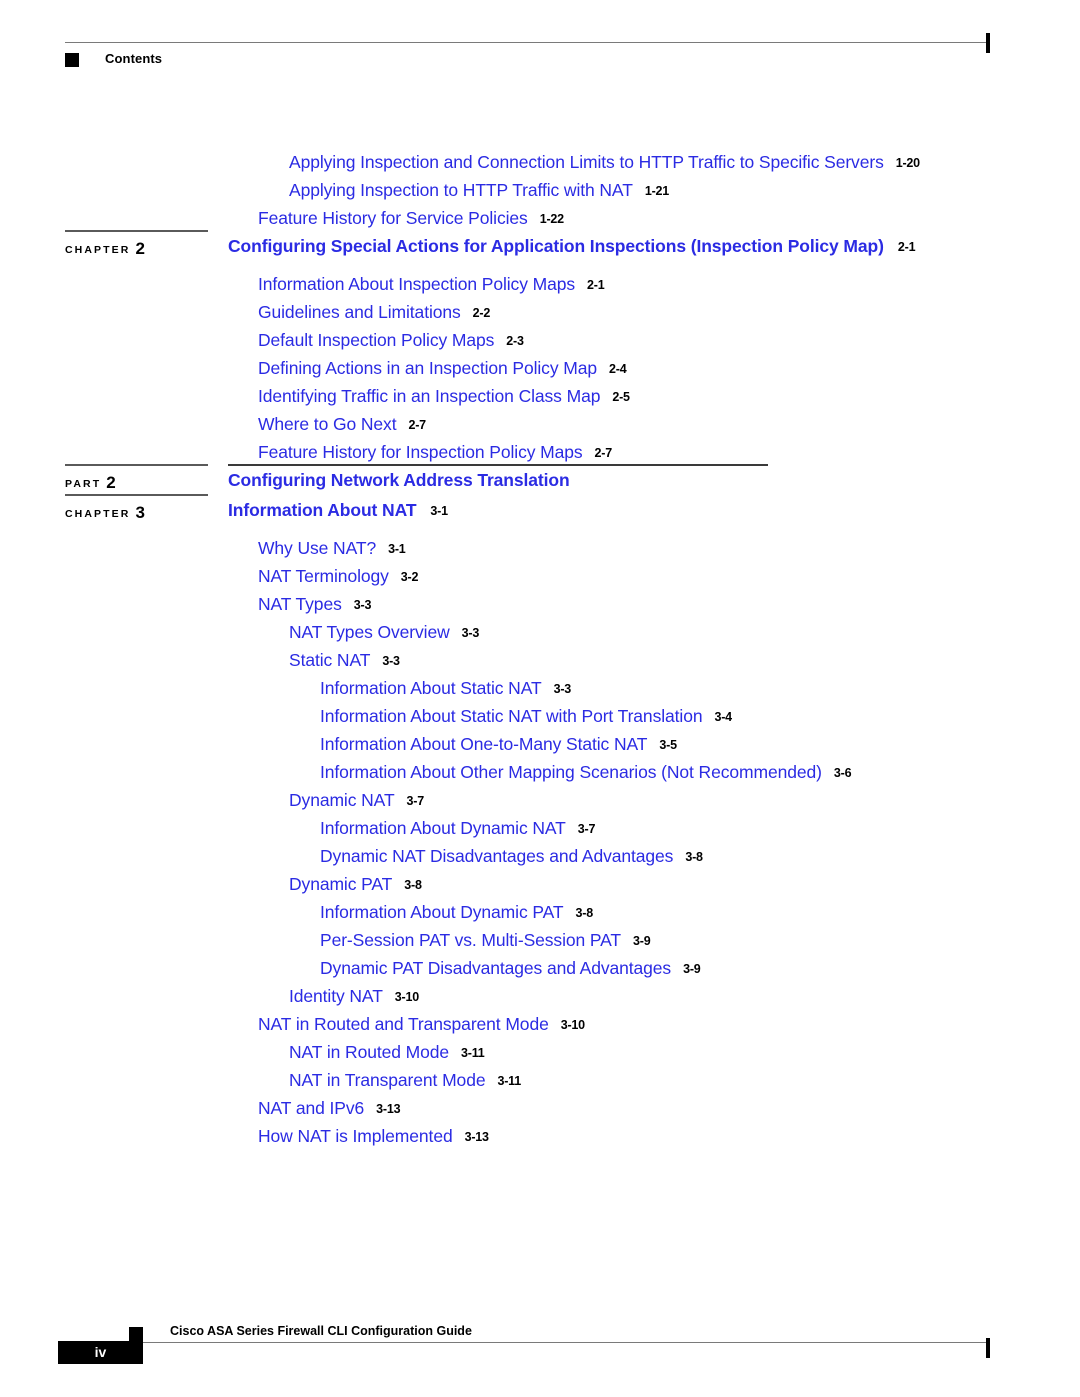 Image resolution: width=1080 pixels, height=1397 pixels. Describe the element at coordinates (540, 604) in the screenshot. I see `toc-row: NAT Types 3-3` at that location.